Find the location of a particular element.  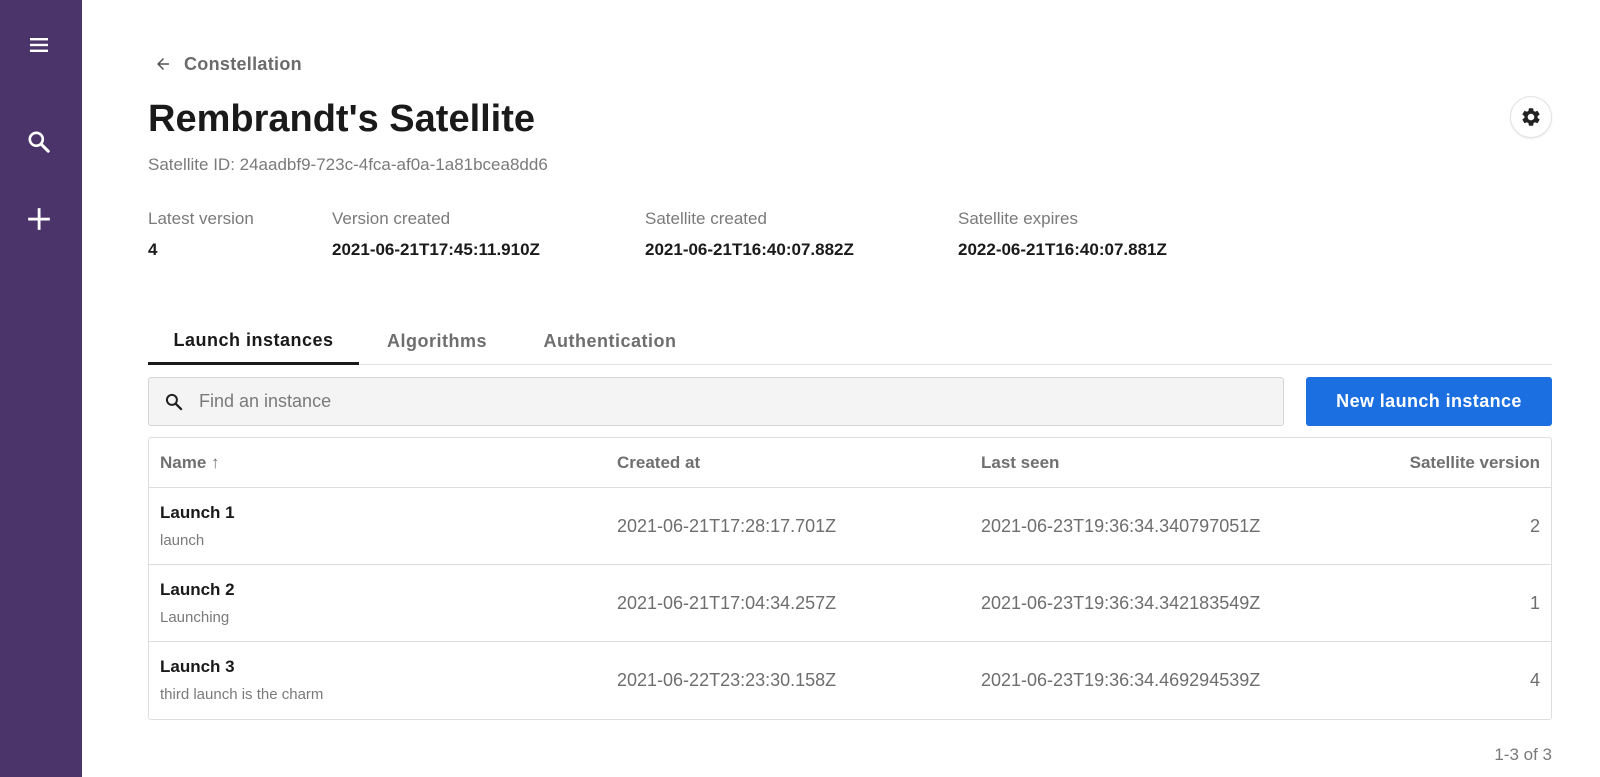

menu-icon is located at coordinates (39, 45).